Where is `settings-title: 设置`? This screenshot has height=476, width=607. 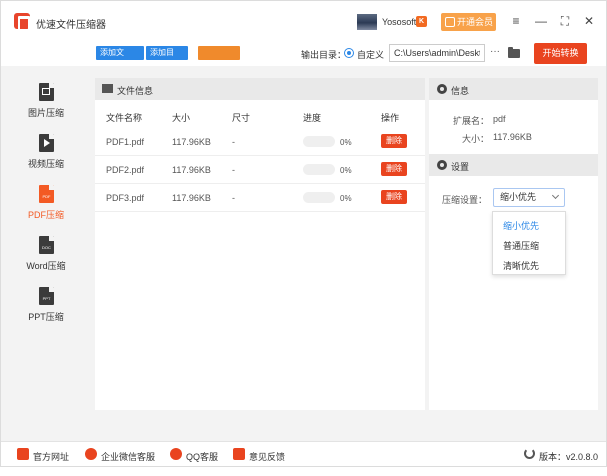 settings-title: 设置 is located at coordinates (460, 167).